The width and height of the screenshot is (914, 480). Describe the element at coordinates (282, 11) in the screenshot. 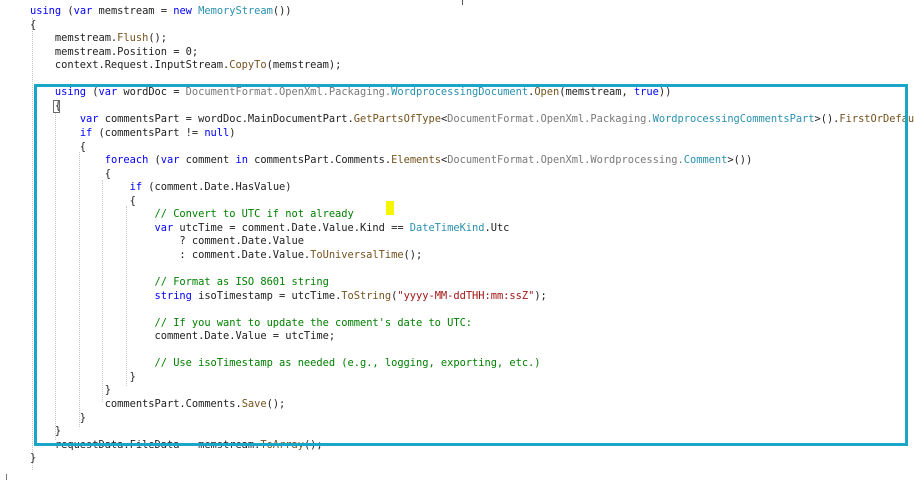

I see `code-token: ())` at that location.